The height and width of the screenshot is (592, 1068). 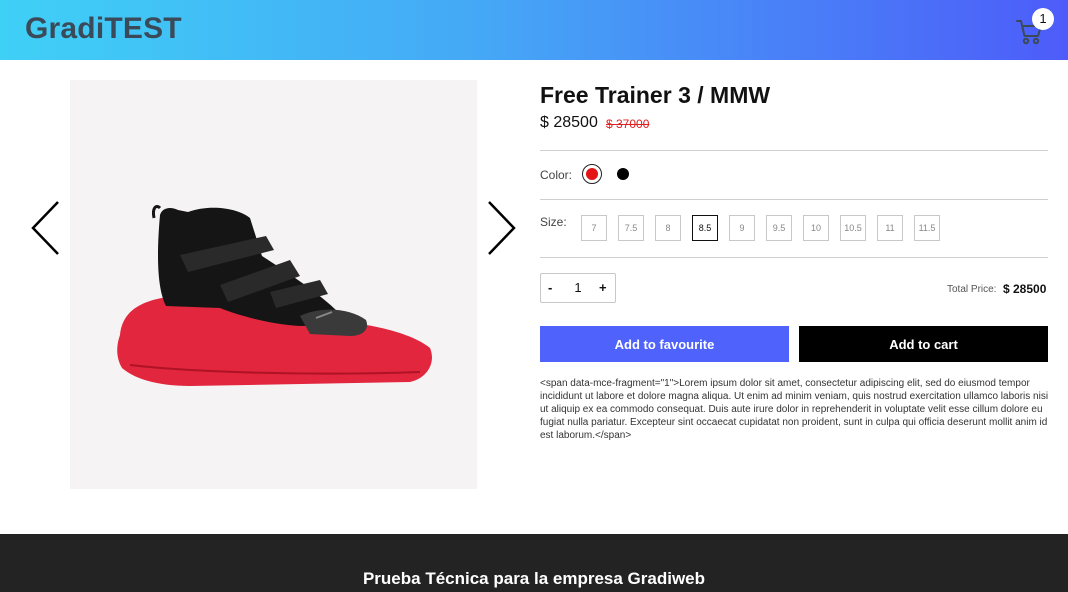 I want to click on add-to-cart-button: Add to cart, so click(x=923, y=344).